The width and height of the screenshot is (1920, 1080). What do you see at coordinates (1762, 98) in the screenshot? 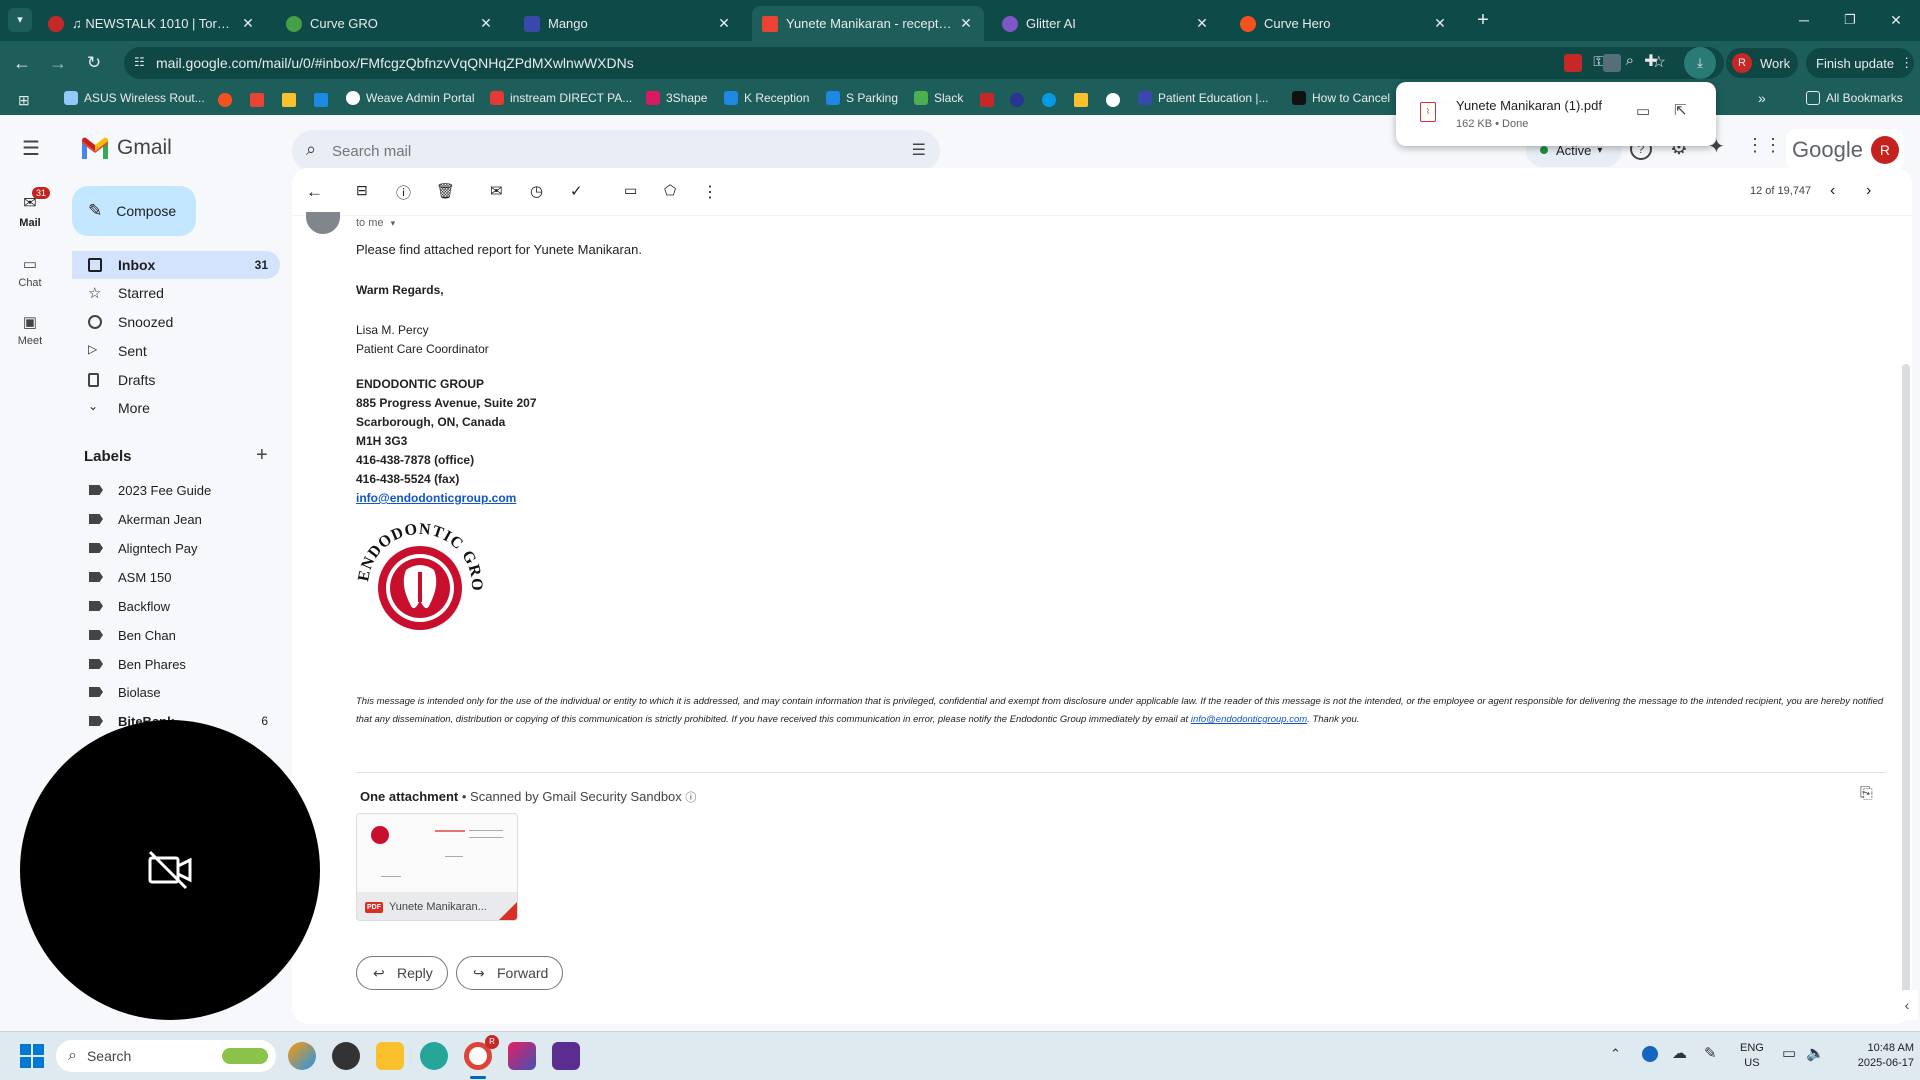
I see `more-bookmarks-chevron-icon: »` at bounding box center [1762, 98].